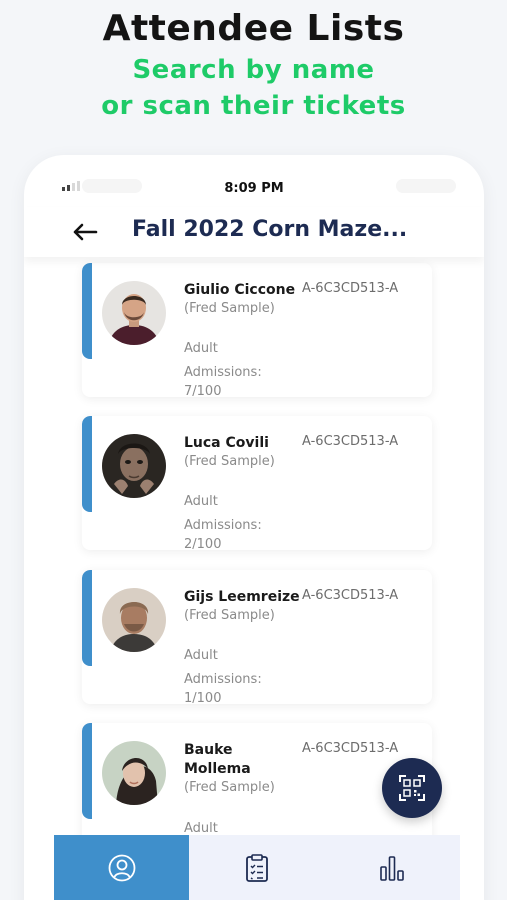 This screenshot has height=900, width=507. I want to click on promo-subtitle-line2: or scan their tickets, so click(253, 106).